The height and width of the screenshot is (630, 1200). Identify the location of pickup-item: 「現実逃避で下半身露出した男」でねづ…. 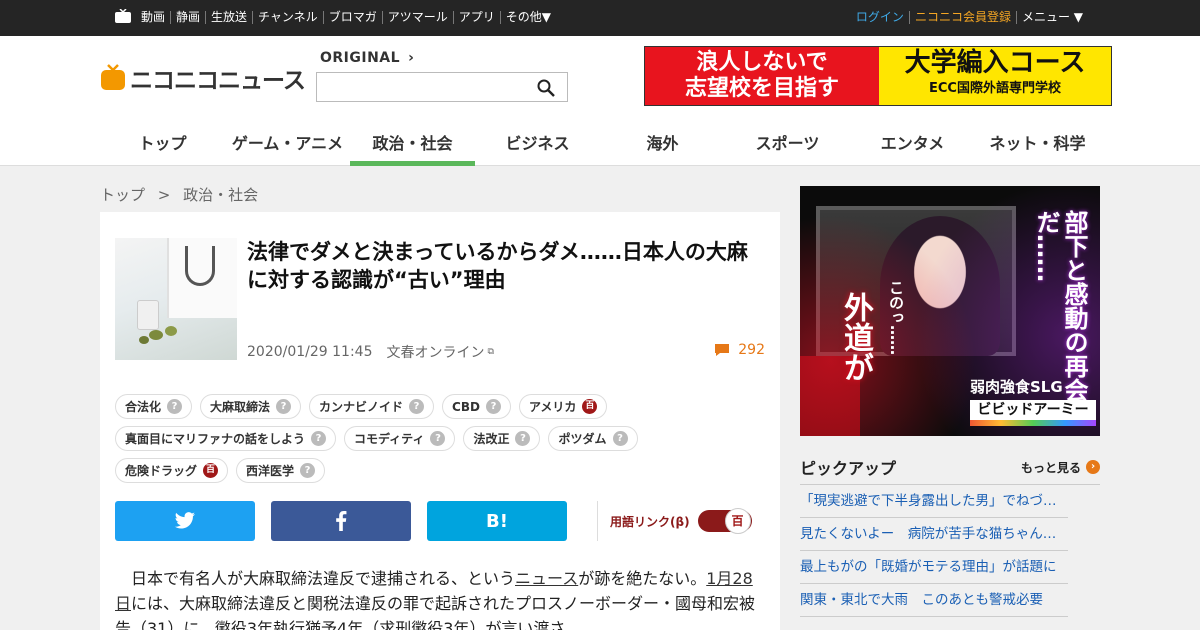
(934, 501).